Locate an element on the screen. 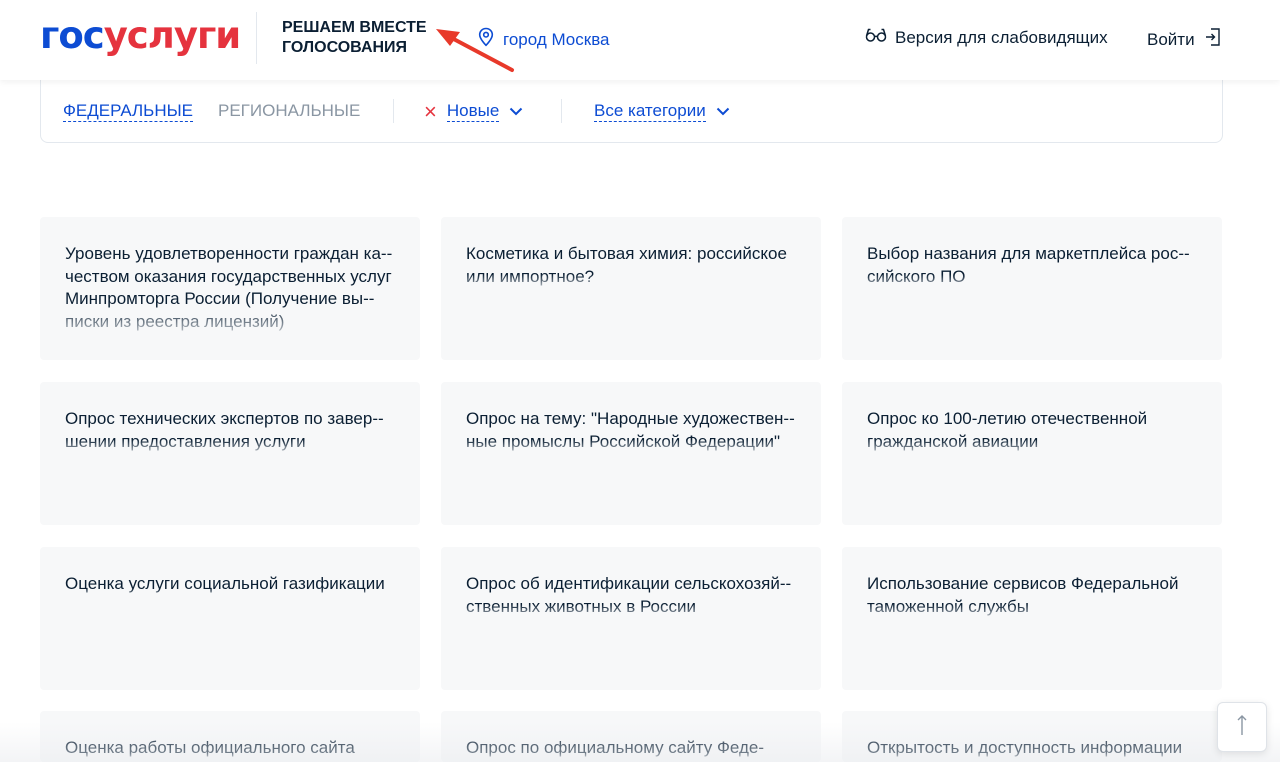 This screenshot has width=1280, height=762. gosuslugi-logo: госуслуги is located at coordinates (141, 36).